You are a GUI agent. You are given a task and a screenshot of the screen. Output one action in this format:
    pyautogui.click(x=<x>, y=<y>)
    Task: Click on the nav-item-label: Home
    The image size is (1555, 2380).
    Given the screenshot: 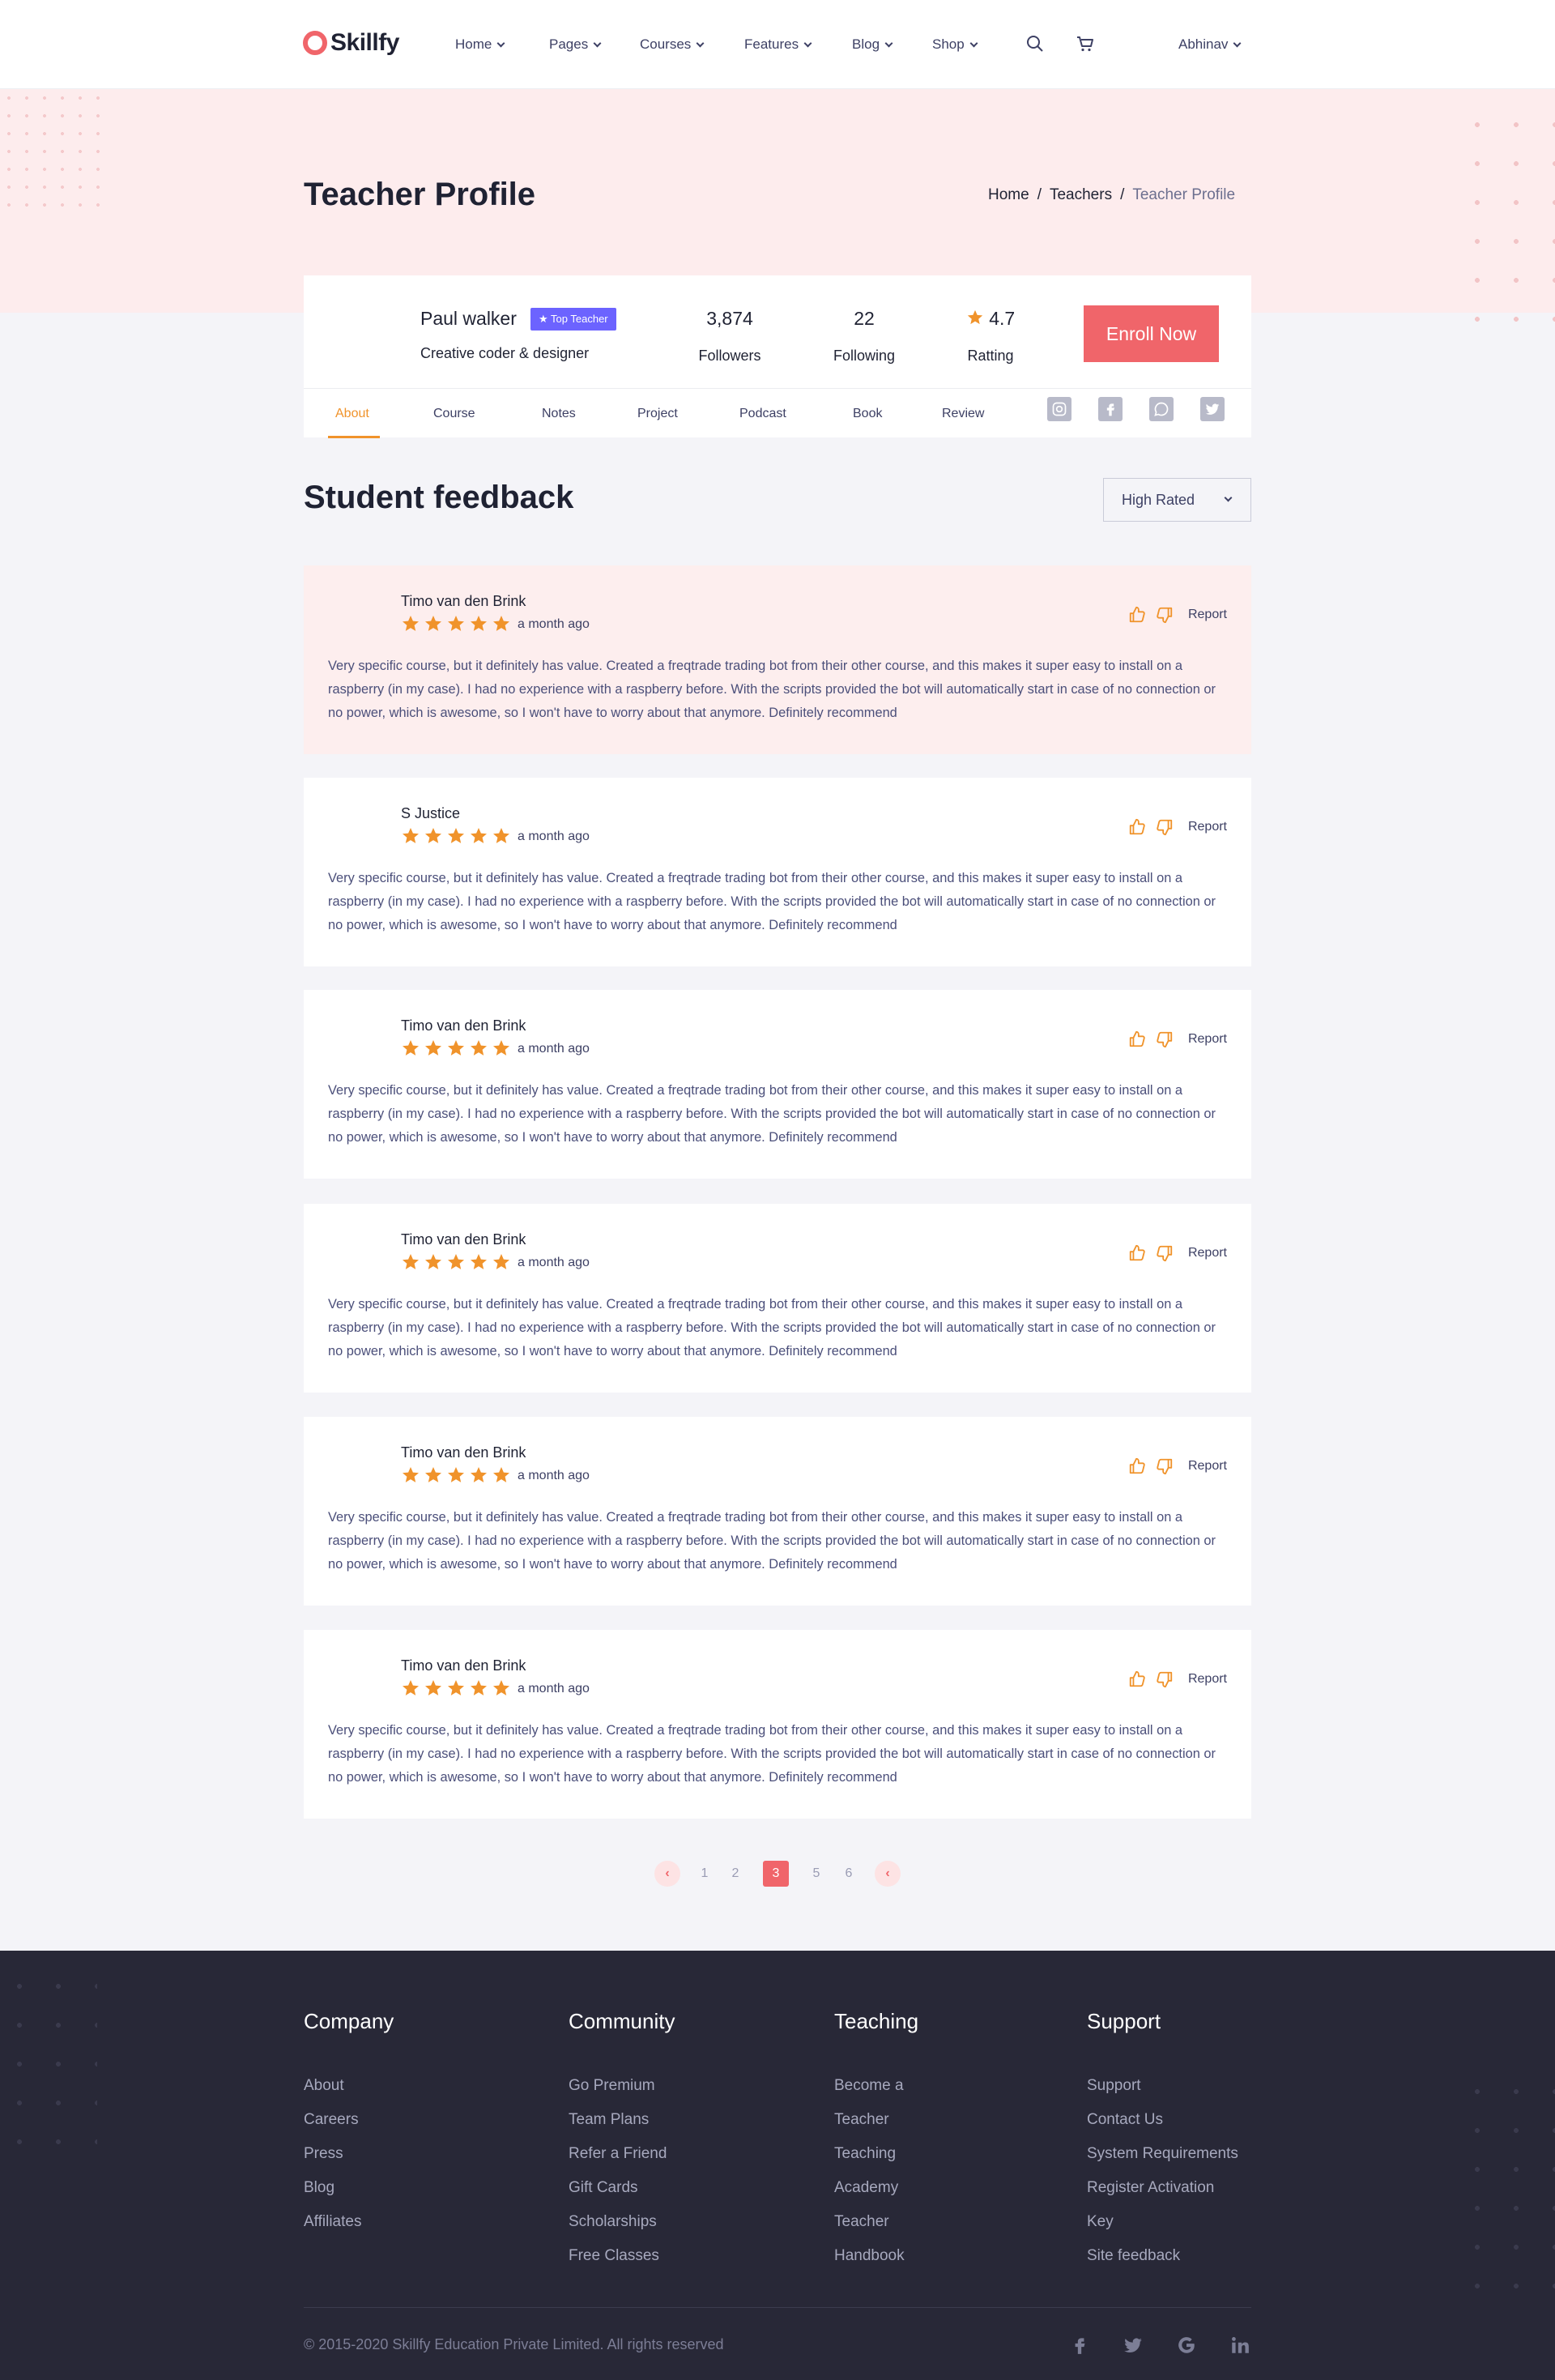 What is the action you would take?
    pyautogui.click(x=473, y=44)
    